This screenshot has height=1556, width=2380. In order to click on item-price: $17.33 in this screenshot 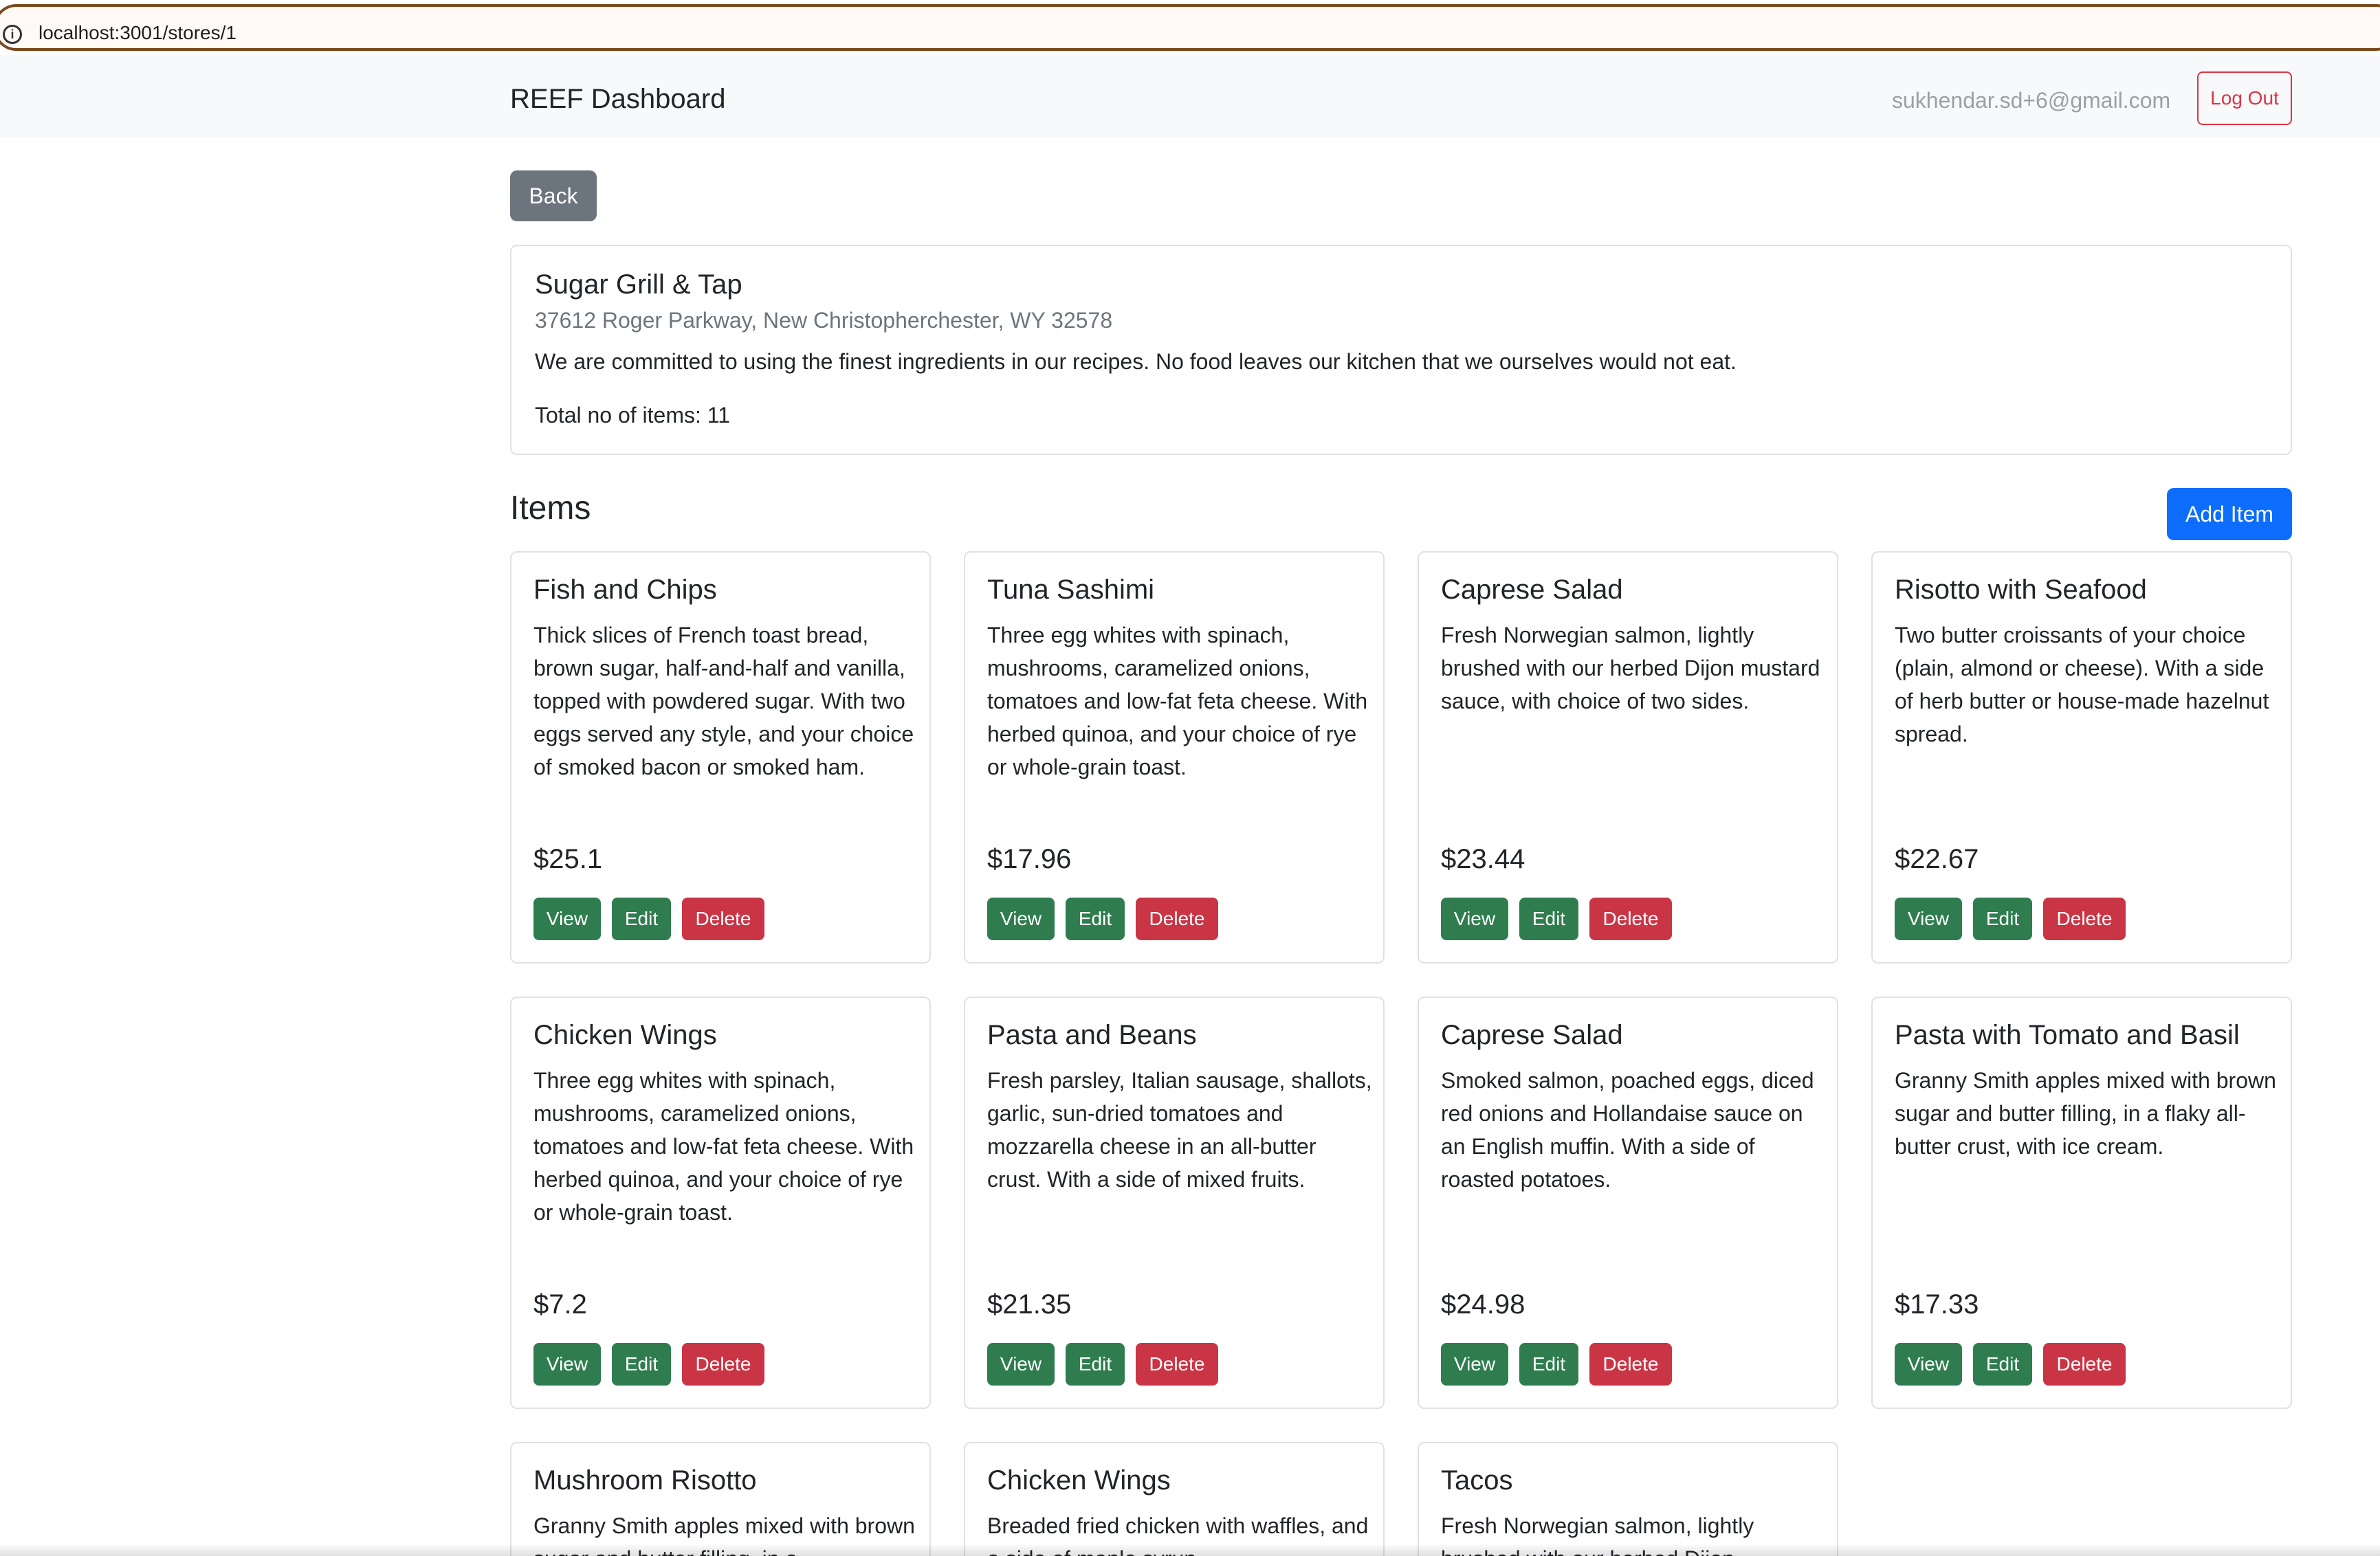, I will do `click(1937, 1304)`.